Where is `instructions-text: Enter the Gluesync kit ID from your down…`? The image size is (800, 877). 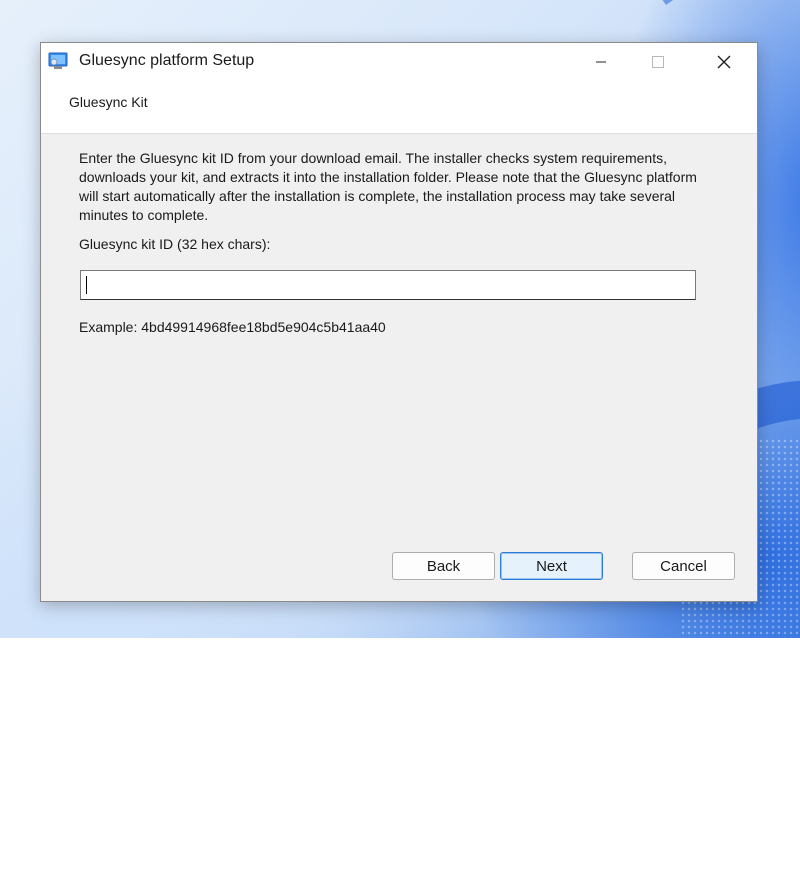 instructions-text: Enter the Gluesync kit ID from your down… is located at coordinates (388, 186).